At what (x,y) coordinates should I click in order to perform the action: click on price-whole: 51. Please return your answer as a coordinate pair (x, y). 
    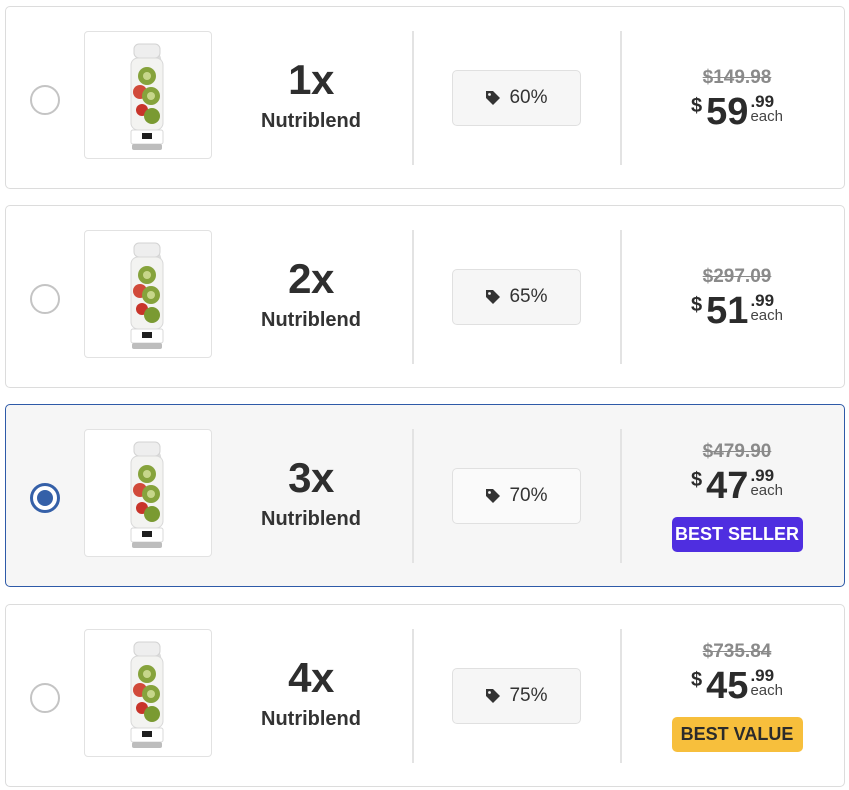
    Looking at the image, I should click on (727, 311).